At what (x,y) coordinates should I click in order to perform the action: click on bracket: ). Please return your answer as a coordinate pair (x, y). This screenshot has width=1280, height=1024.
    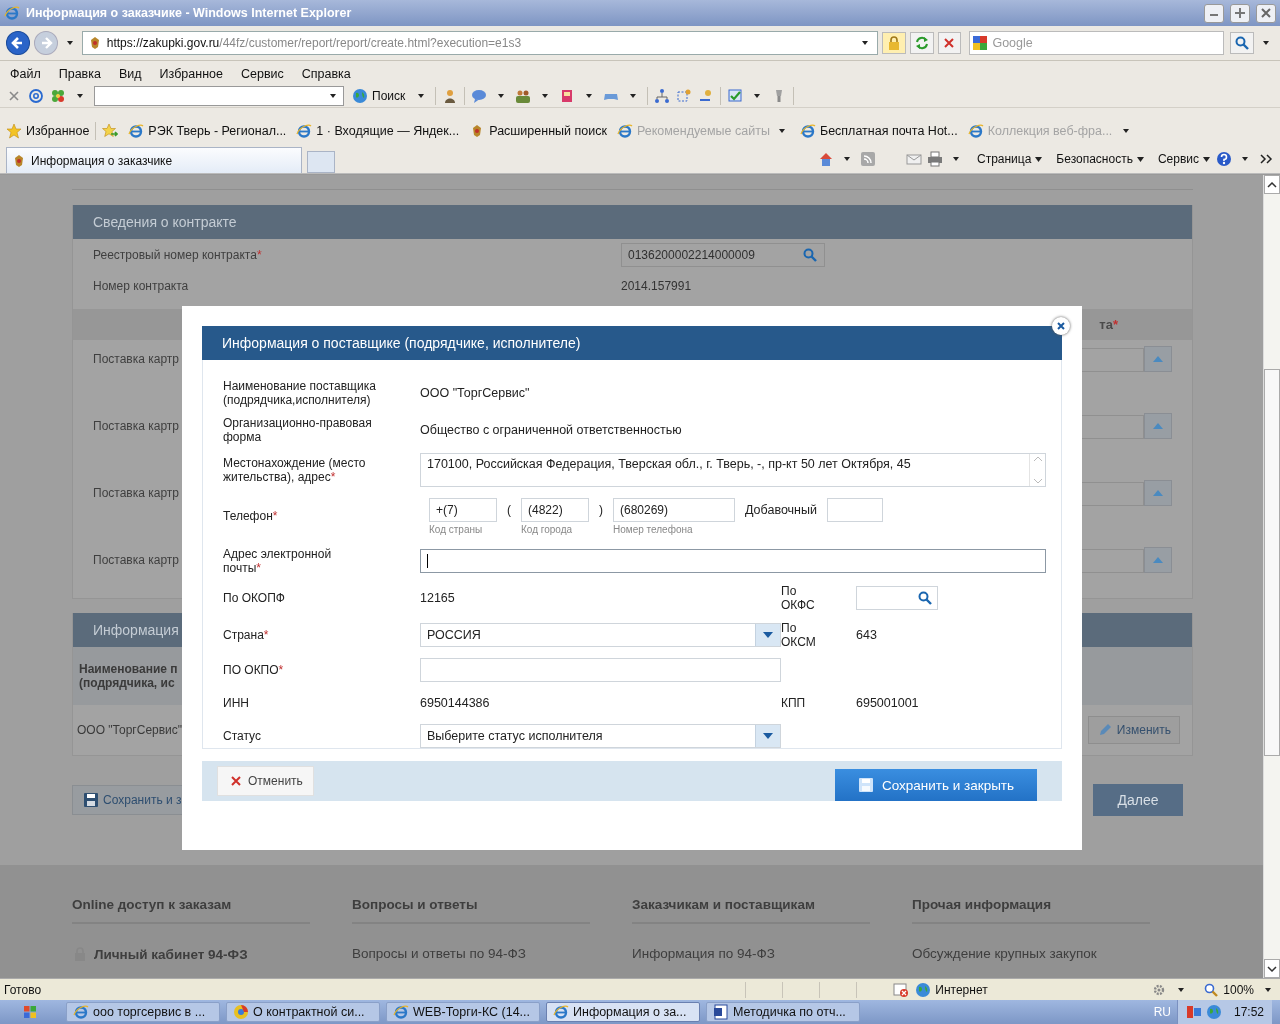
    Looking at the image, I should click on (601, 510).